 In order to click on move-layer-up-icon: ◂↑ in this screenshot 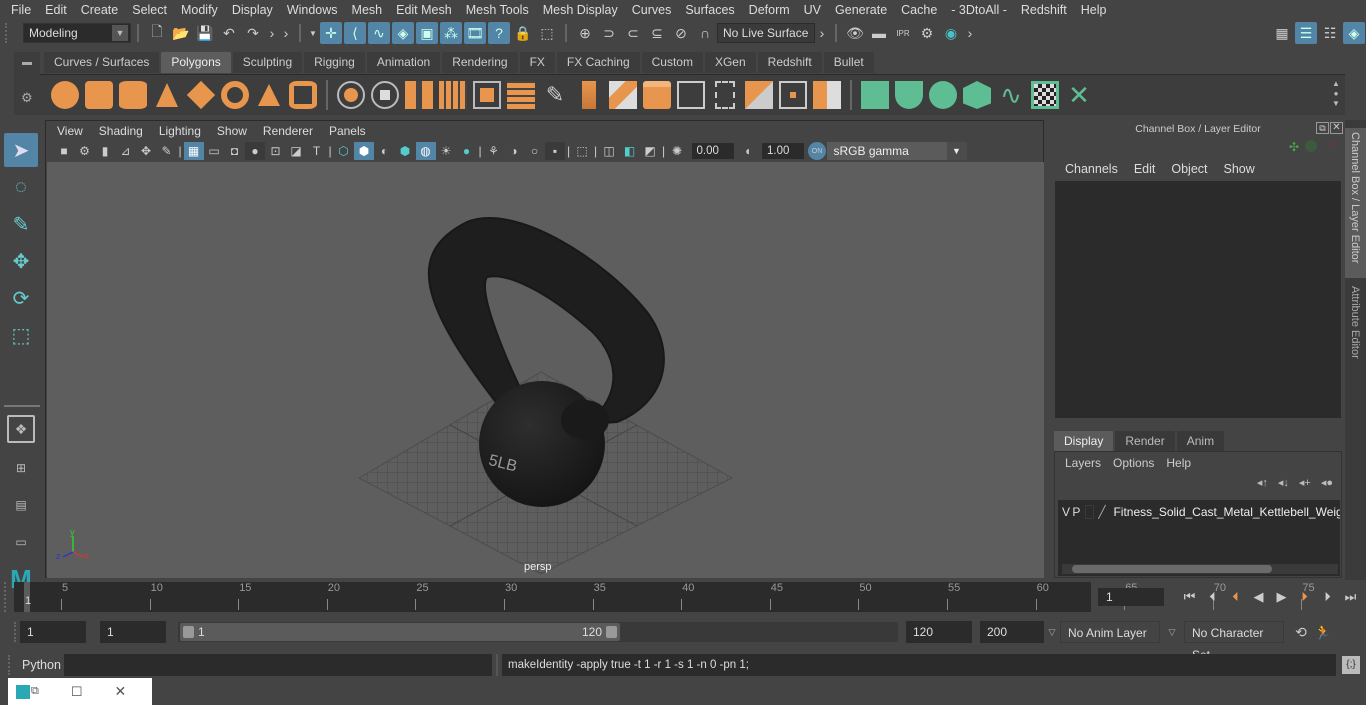, I will do `click(1262, 482)`.